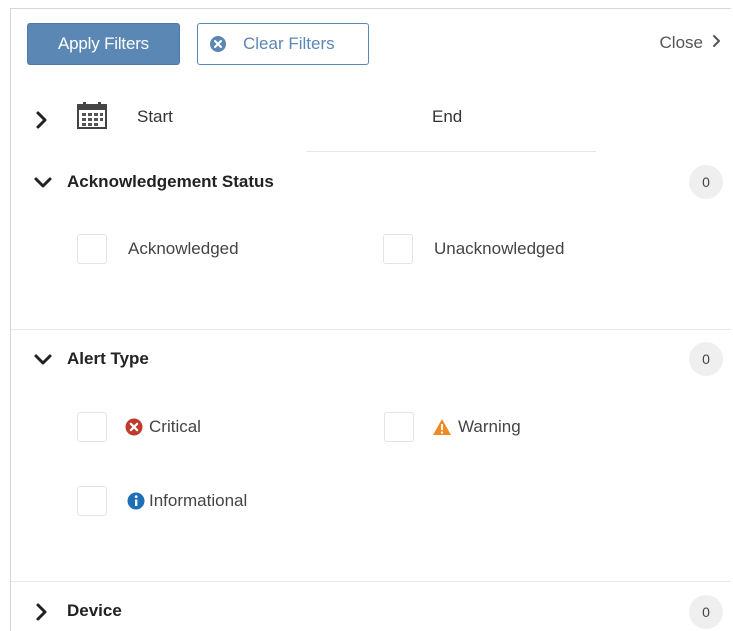 The image size is (733, 631). Describe the element at coordinates (175, 426) in the screenshot. I see `critical-label: Critical` at that location.